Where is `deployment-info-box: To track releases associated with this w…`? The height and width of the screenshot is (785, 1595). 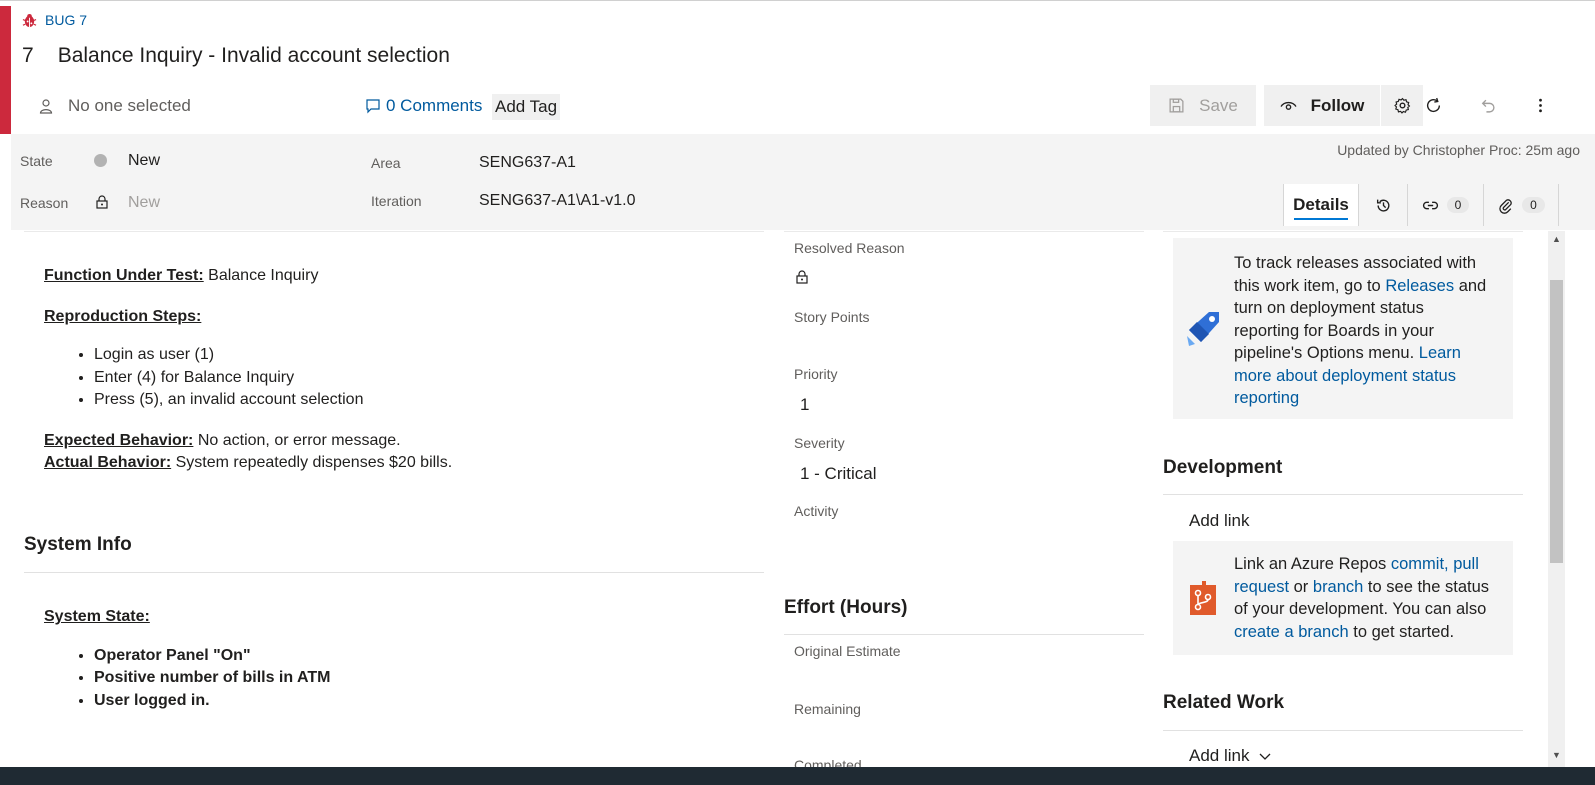
deployment-info-box: To track releases associated with this w… is located at coordinates (1343, 328).